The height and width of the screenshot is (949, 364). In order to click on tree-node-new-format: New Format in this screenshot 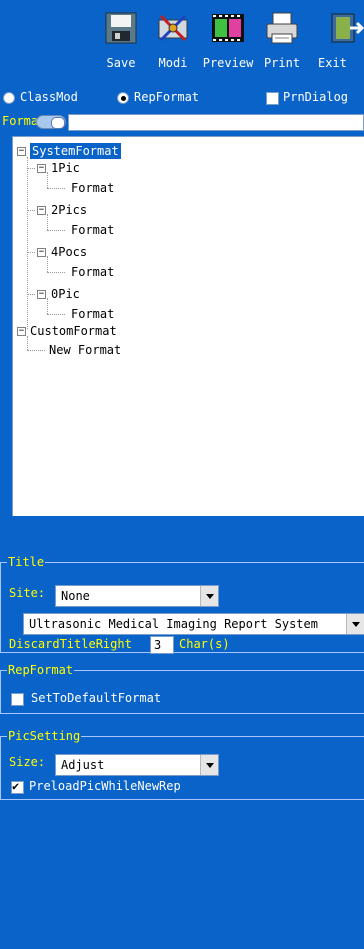, I will do `click(85, 350)`.